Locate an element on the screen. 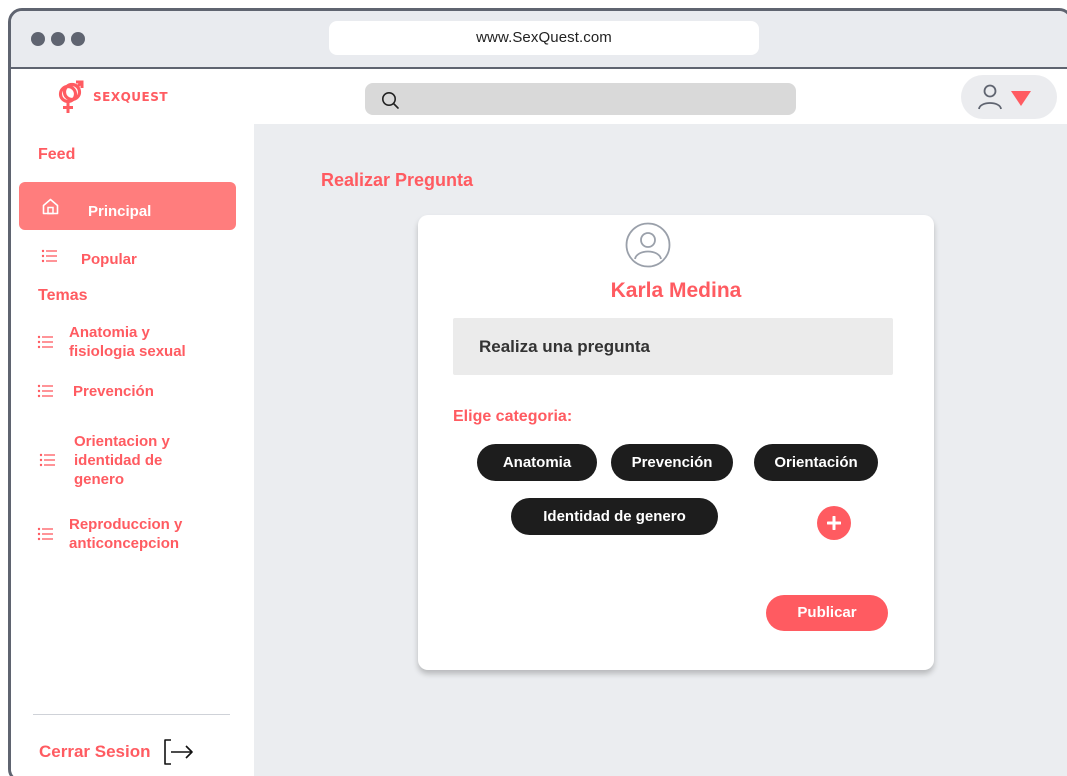 The height and width of the screenshot is (776, 1067). sidebar-item-label: Principal is located at coordinates (120, 211).